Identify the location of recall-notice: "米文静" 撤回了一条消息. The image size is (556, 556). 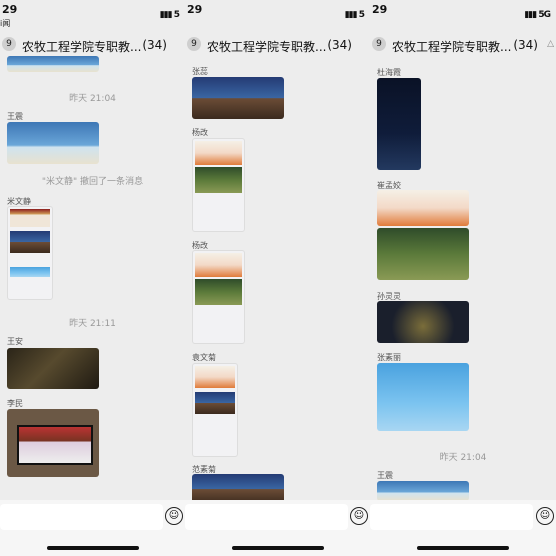
(92, 182).